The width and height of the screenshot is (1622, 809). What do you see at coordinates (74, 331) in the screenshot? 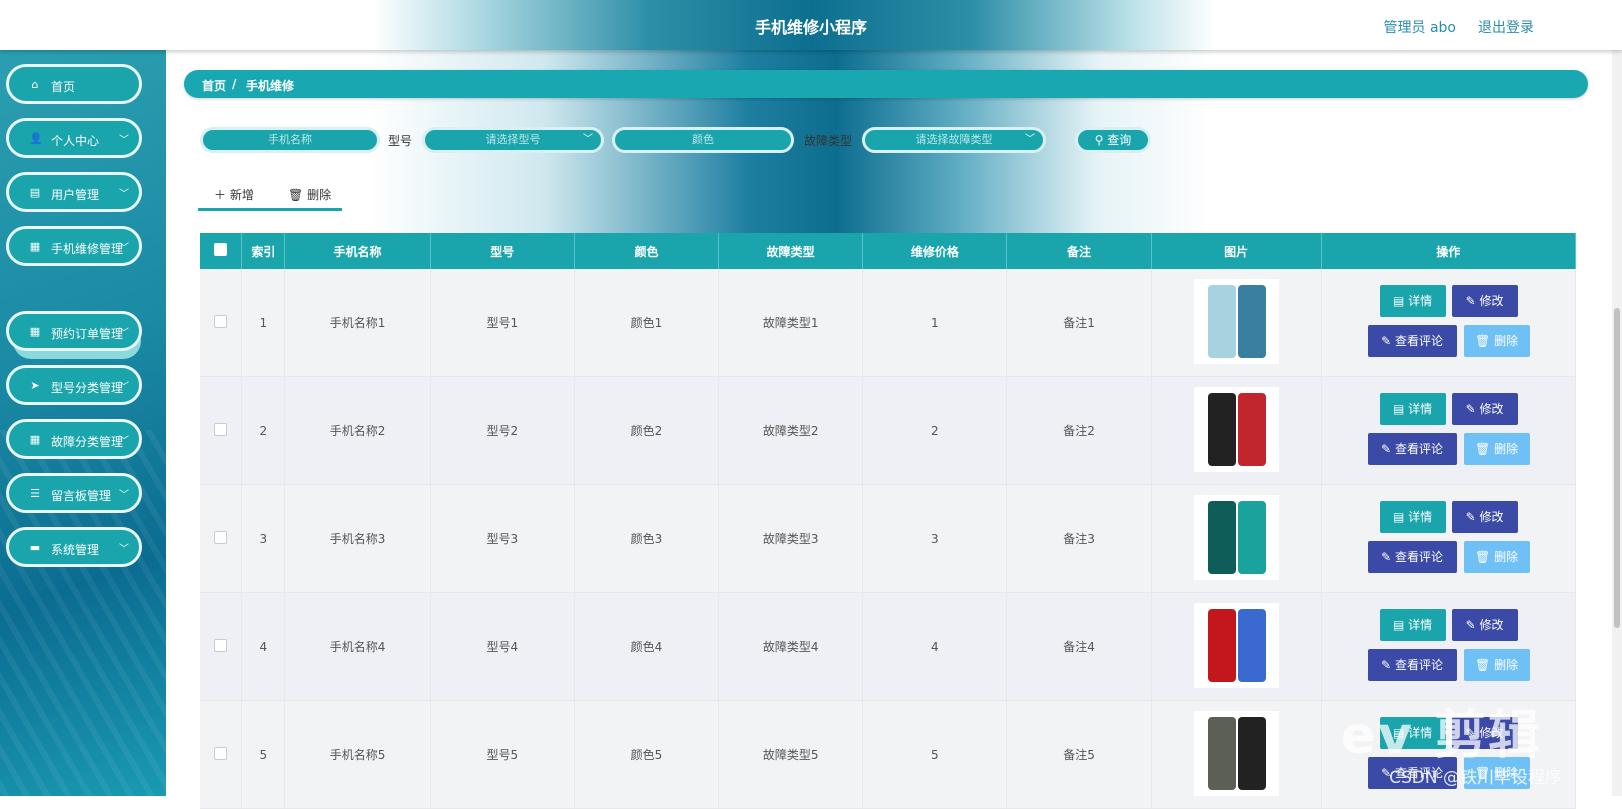
I see `sidebar-item-order-management: ▦ 预约订单管理 ﹀` at bounding box center [74, 331].